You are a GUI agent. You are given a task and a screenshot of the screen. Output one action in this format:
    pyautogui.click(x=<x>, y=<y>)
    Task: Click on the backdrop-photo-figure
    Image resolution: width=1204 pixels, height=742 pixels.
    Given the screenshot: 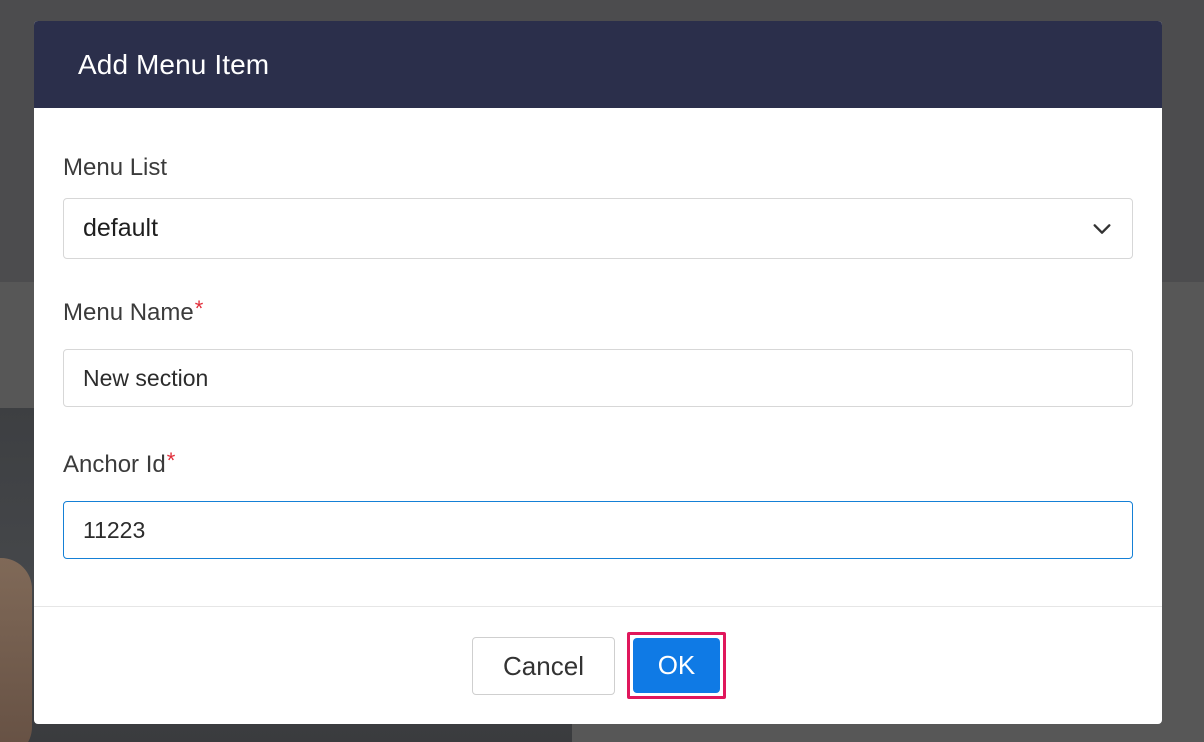 What is the action you would take?
    pyautogui.click(x=16, y=650)
    